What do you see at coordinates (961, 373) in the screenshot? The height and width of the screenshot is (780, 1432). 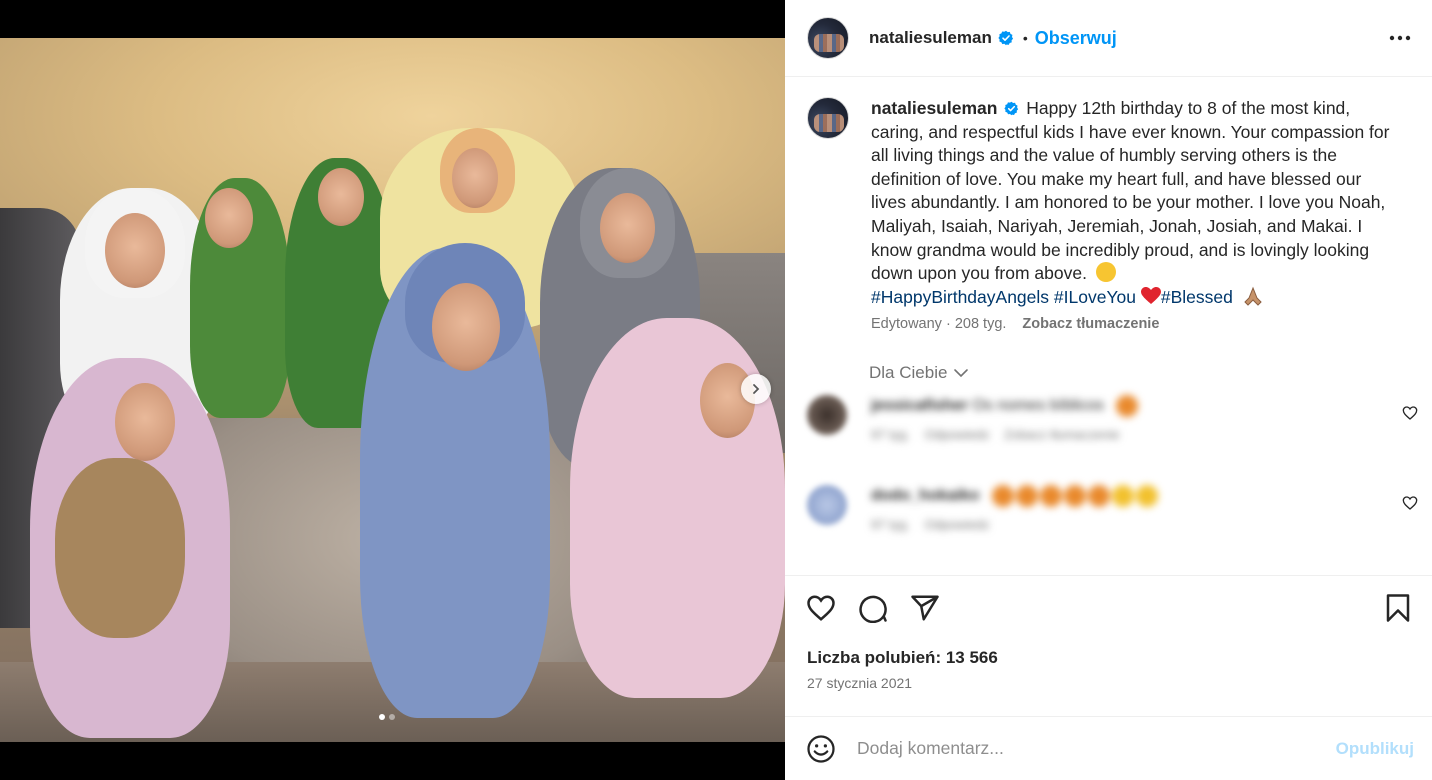 I see `chevron-down-icon` at bounding box center [961, 373].